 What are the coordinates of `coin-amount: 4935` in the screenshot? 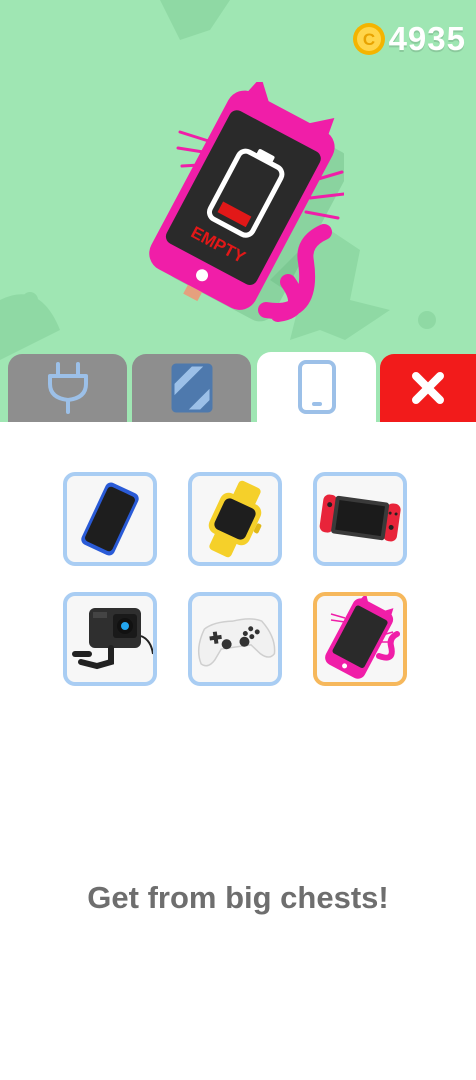 It's located at (427, 38).